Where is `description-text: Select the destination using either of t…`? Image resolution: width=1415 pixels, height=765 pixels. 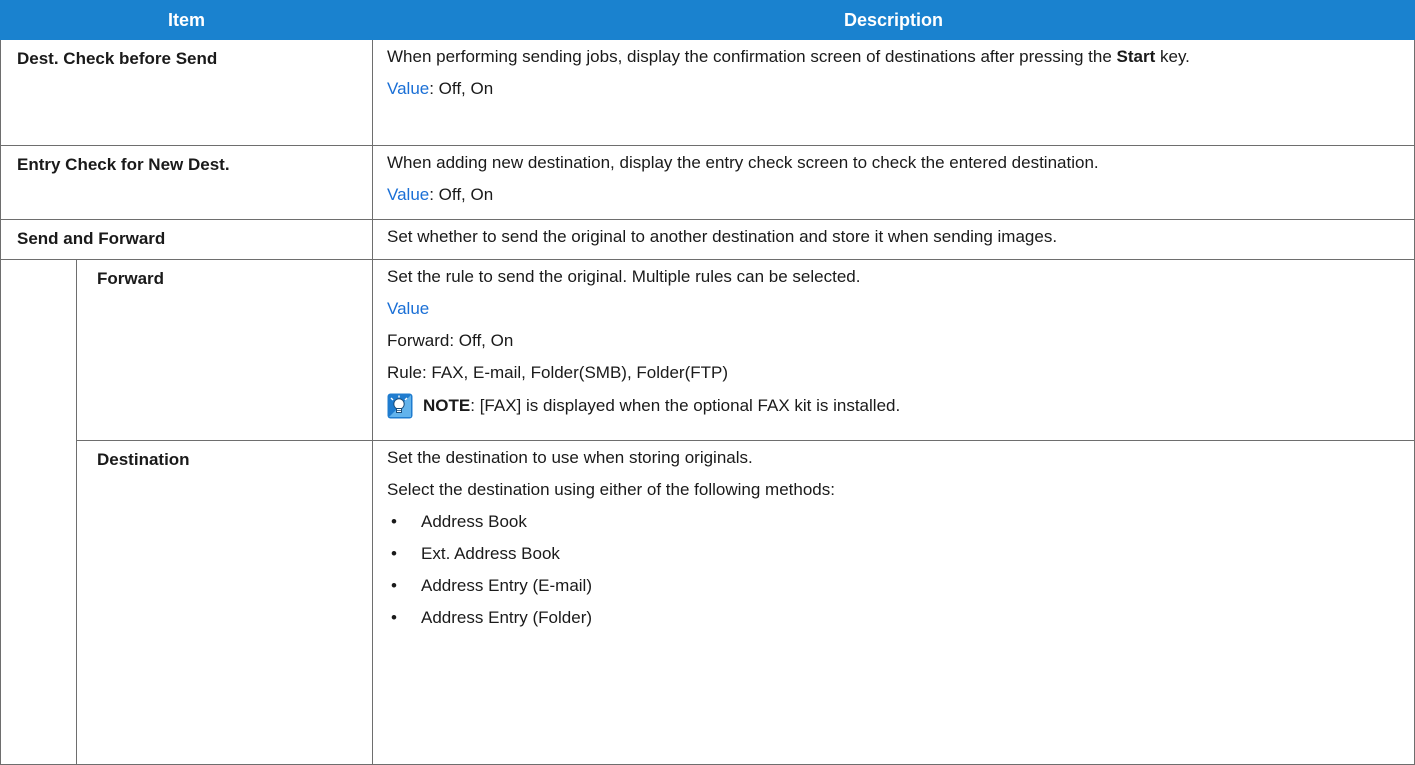 description-text: Select the destination using either of t… is located at coordinates (611, 489).